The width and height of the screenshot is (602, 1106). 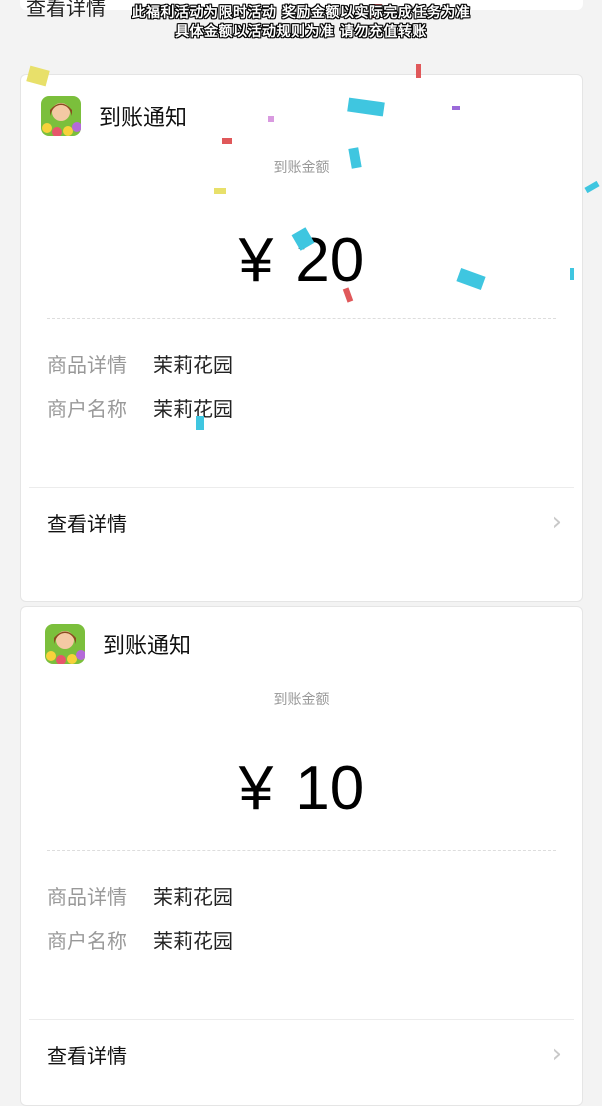 I want to click on amount-value: ¥10, so click(x=301, y=788).